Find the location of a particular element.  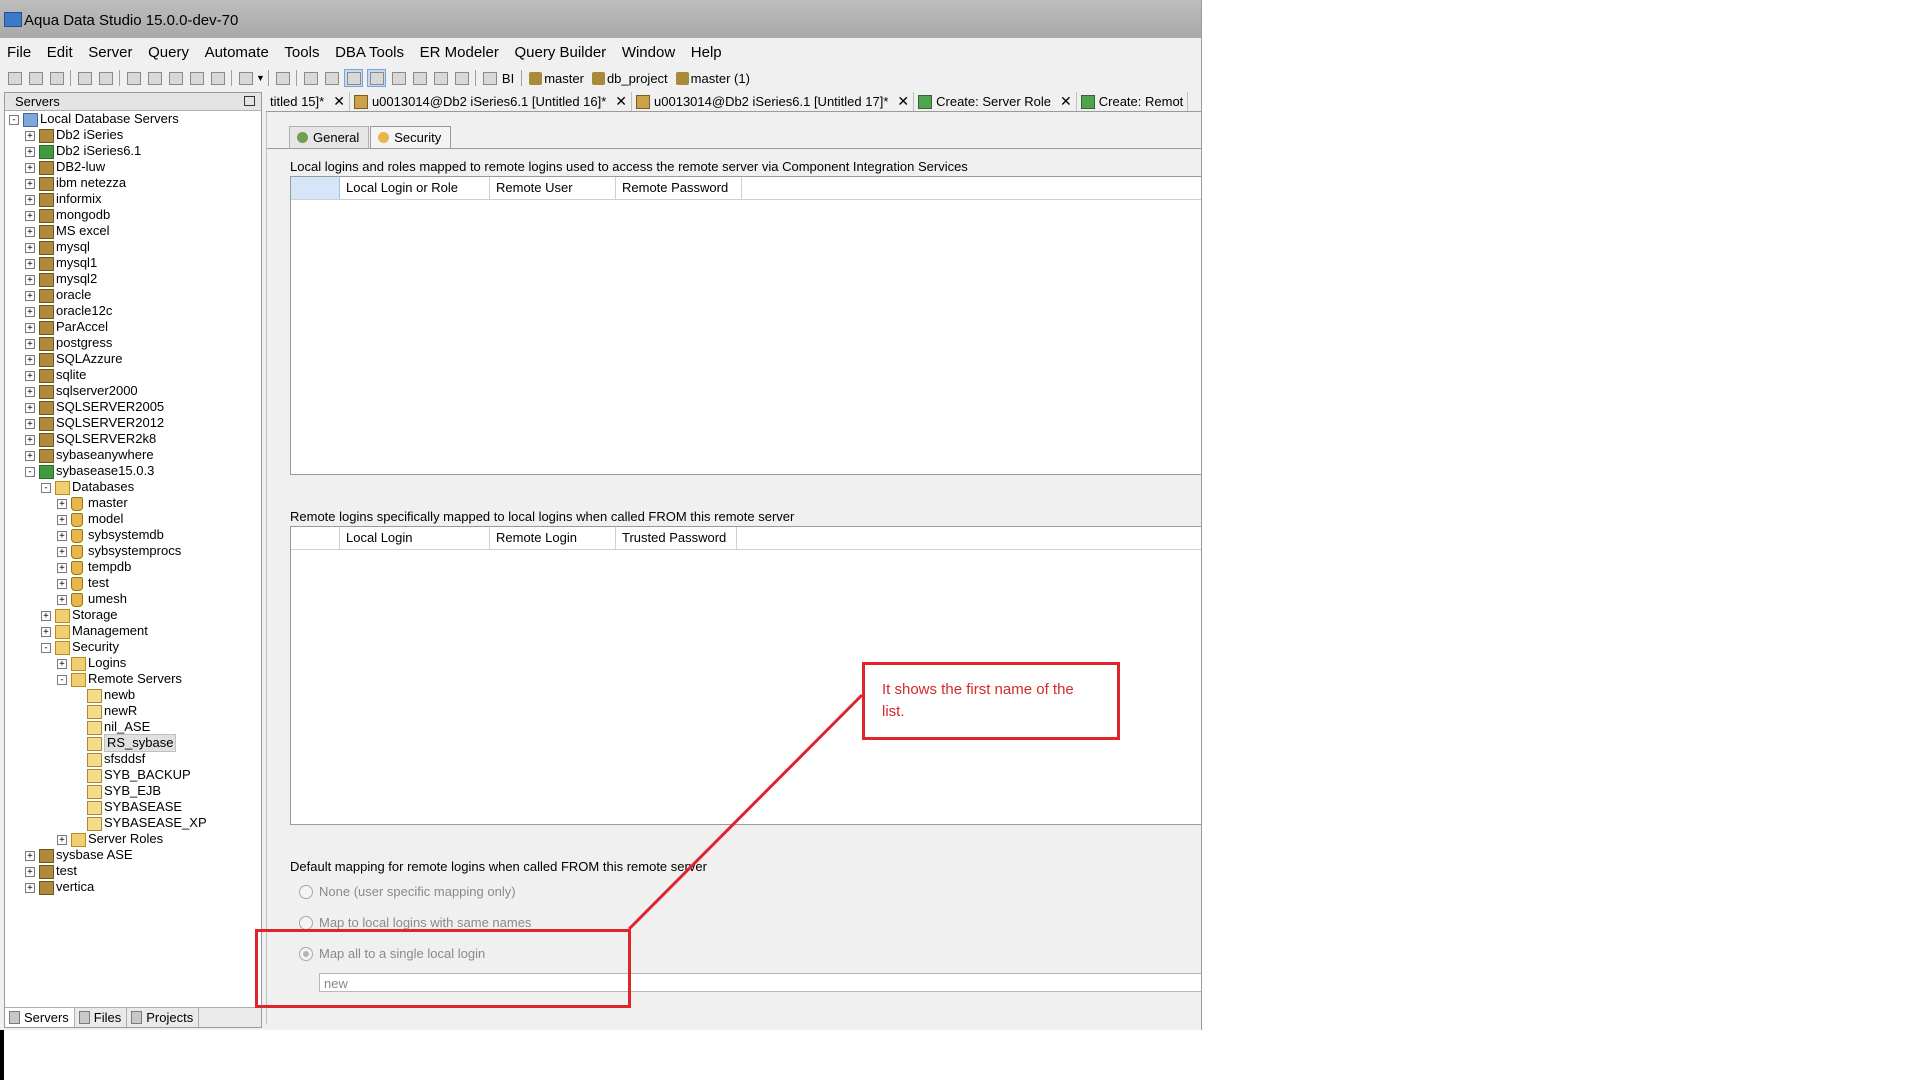

annotation-pointer is located at coordinates (745, 812).